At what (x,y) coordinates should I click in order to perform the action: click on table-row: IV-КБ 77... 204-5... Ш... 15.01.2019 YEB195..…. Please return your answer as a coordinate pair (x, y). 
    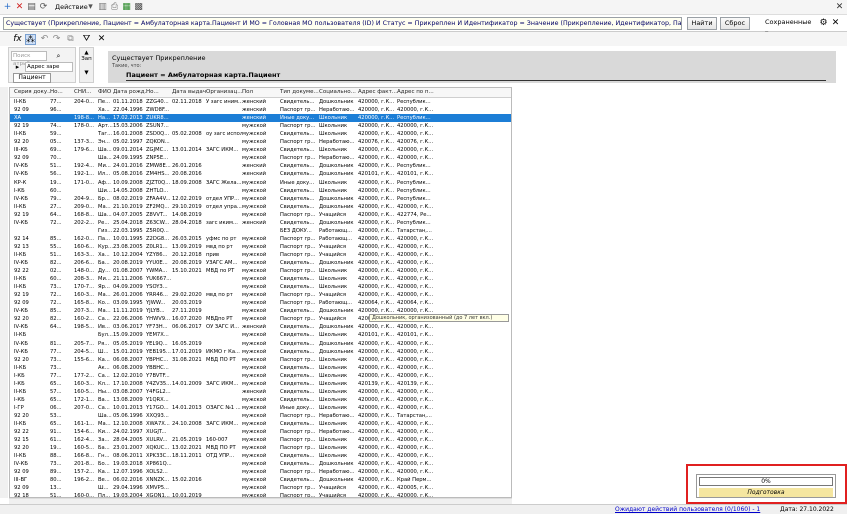
    Looking at the image, I should click on (260, 352).